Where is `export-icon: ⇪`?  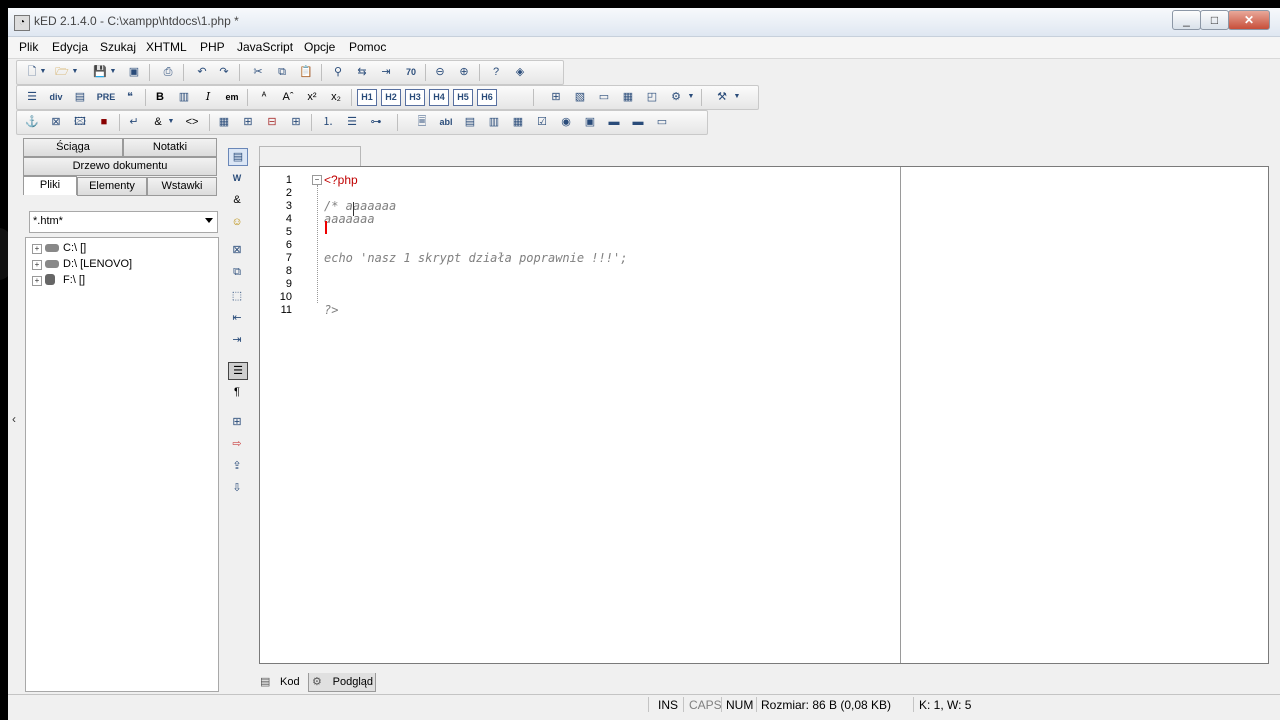 export-icon: ⇪ is located at coordinates (237, 466).